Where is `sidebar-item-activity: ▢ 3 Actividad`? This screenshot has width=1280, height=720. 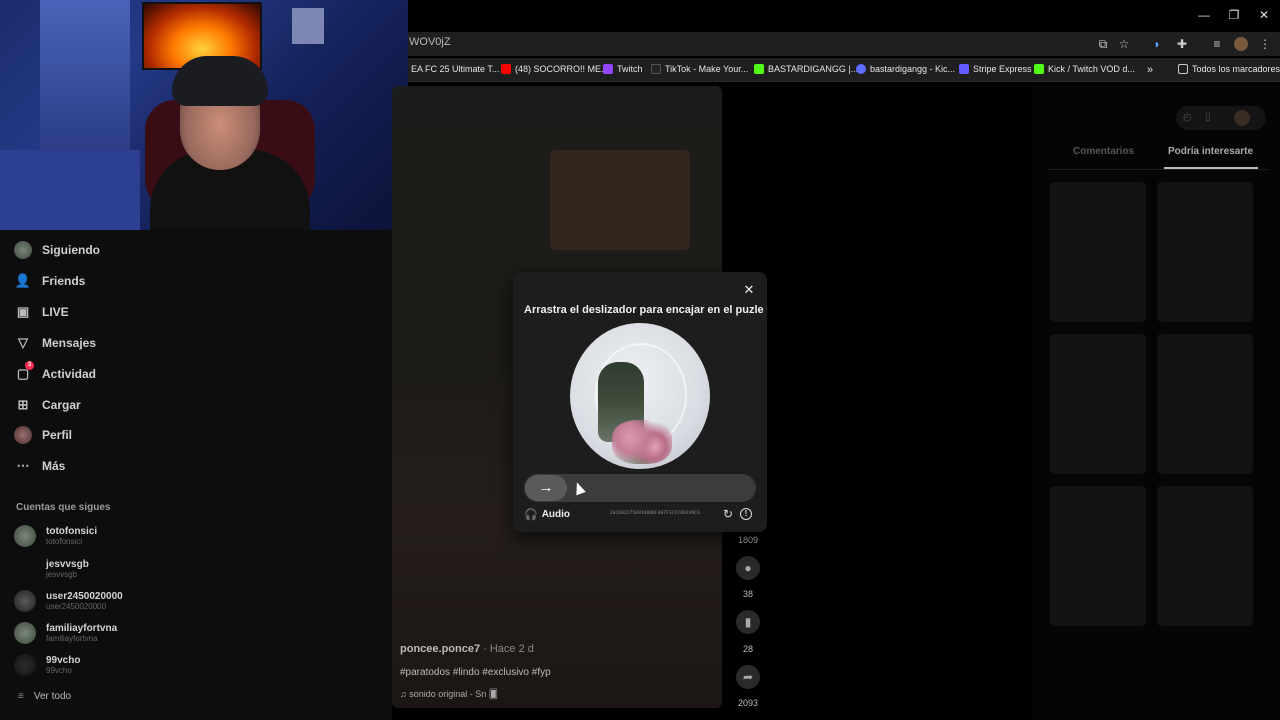 sidebar-item-activity: ▢ 3 Actividad is located at coordinates (55, 372).